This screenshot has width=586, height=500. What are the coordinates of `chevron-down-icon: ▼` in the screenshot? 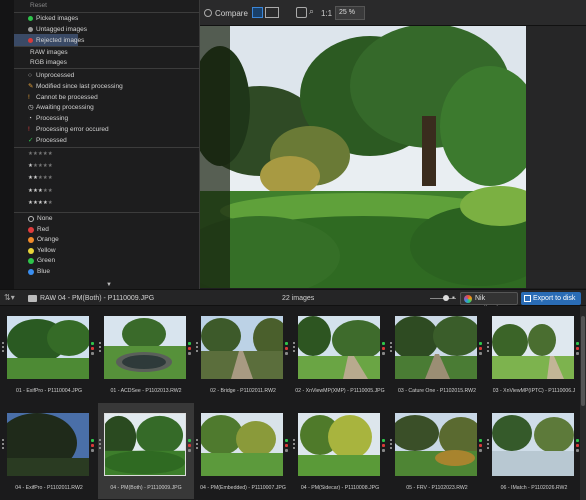 It's located at (109, 285).